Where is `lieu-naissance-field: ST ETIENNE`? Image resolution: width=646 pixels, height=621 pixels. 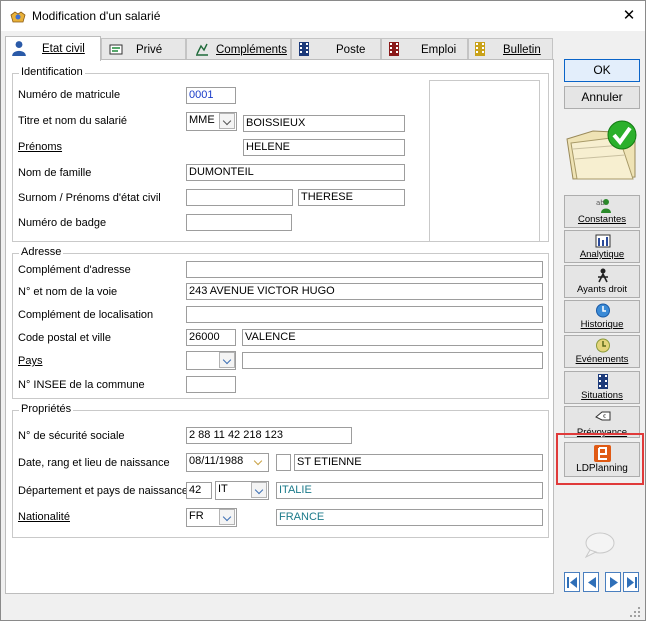 lieu-naissance-field: ST ETIENNE is located at coordinates (418, 462).